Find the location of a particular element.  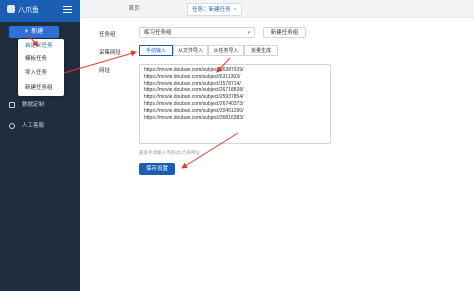

arrow-to-save is located at coordinates (210, 150).